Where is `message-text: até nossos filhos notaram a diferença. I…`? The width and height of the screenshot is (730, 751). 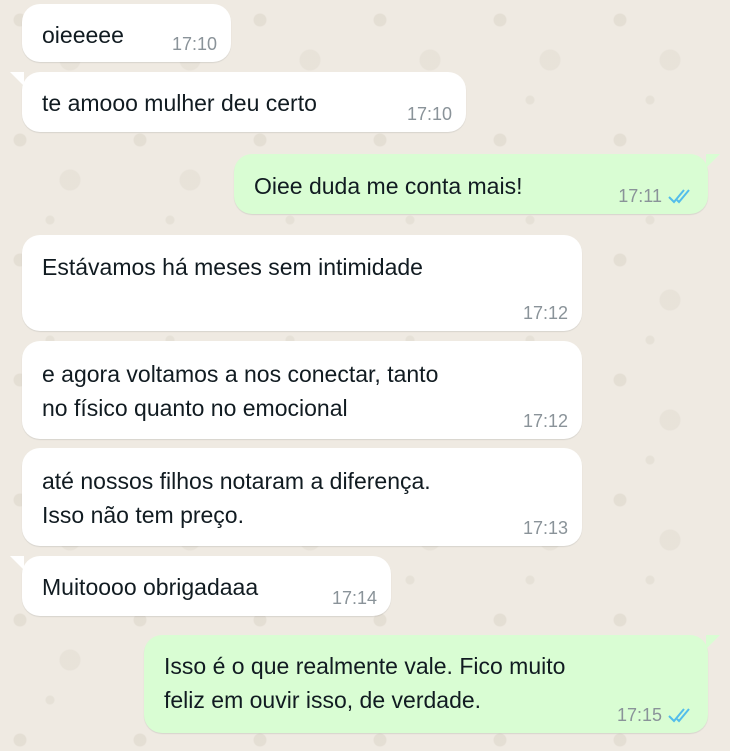
message-text: até nossos filhos notaram a diferença. I… is located at coordinates (236, 498).